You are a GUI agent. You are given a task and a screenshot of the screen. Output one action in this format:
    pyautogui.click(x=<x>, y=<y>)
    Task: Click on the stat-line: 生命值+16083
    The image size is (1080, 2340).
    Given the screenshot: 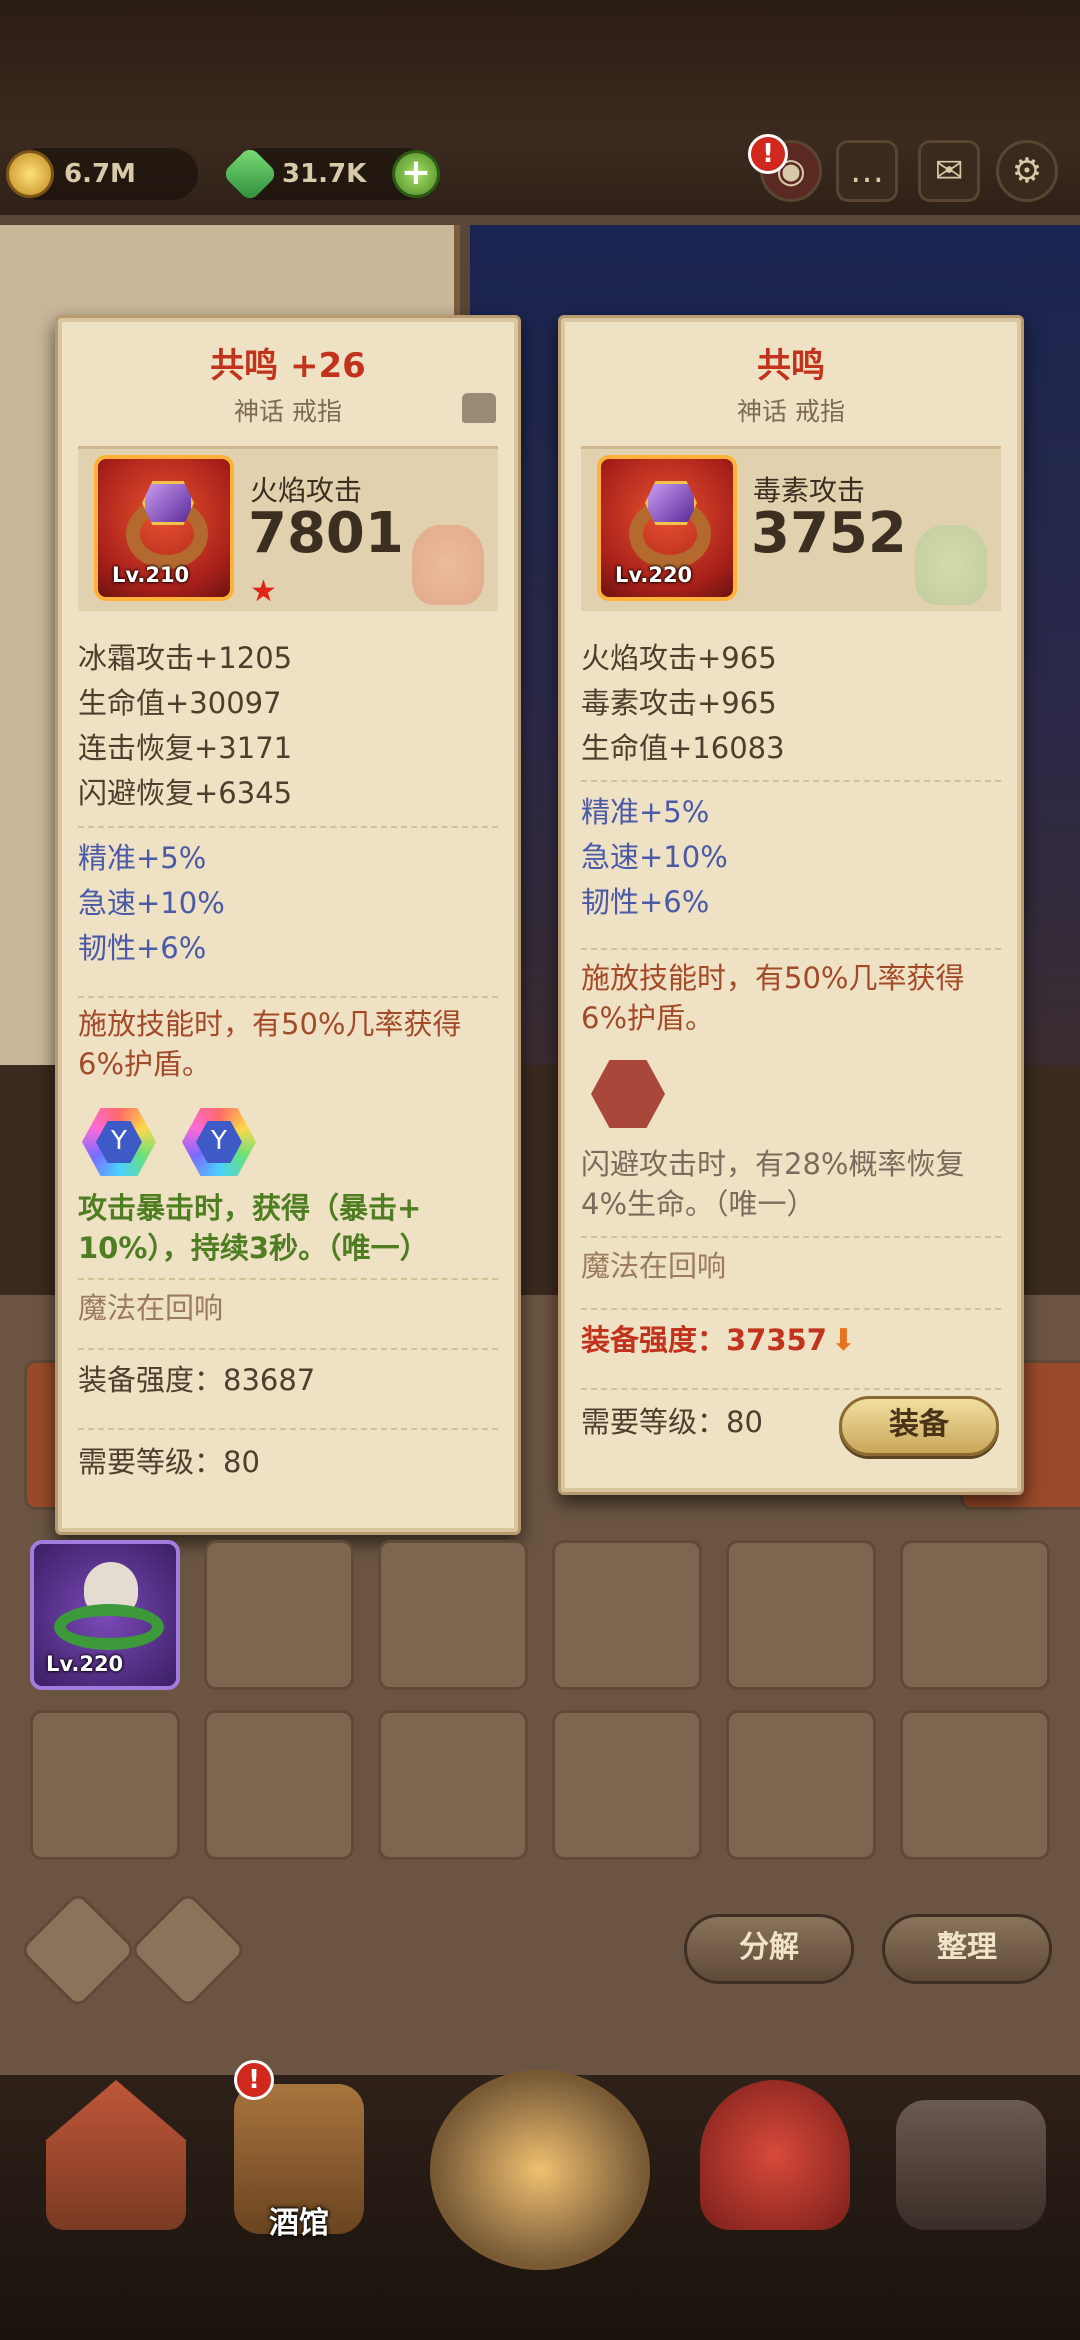 What is the action you would take?
    pyautogui.click(x=683, y=748)
    